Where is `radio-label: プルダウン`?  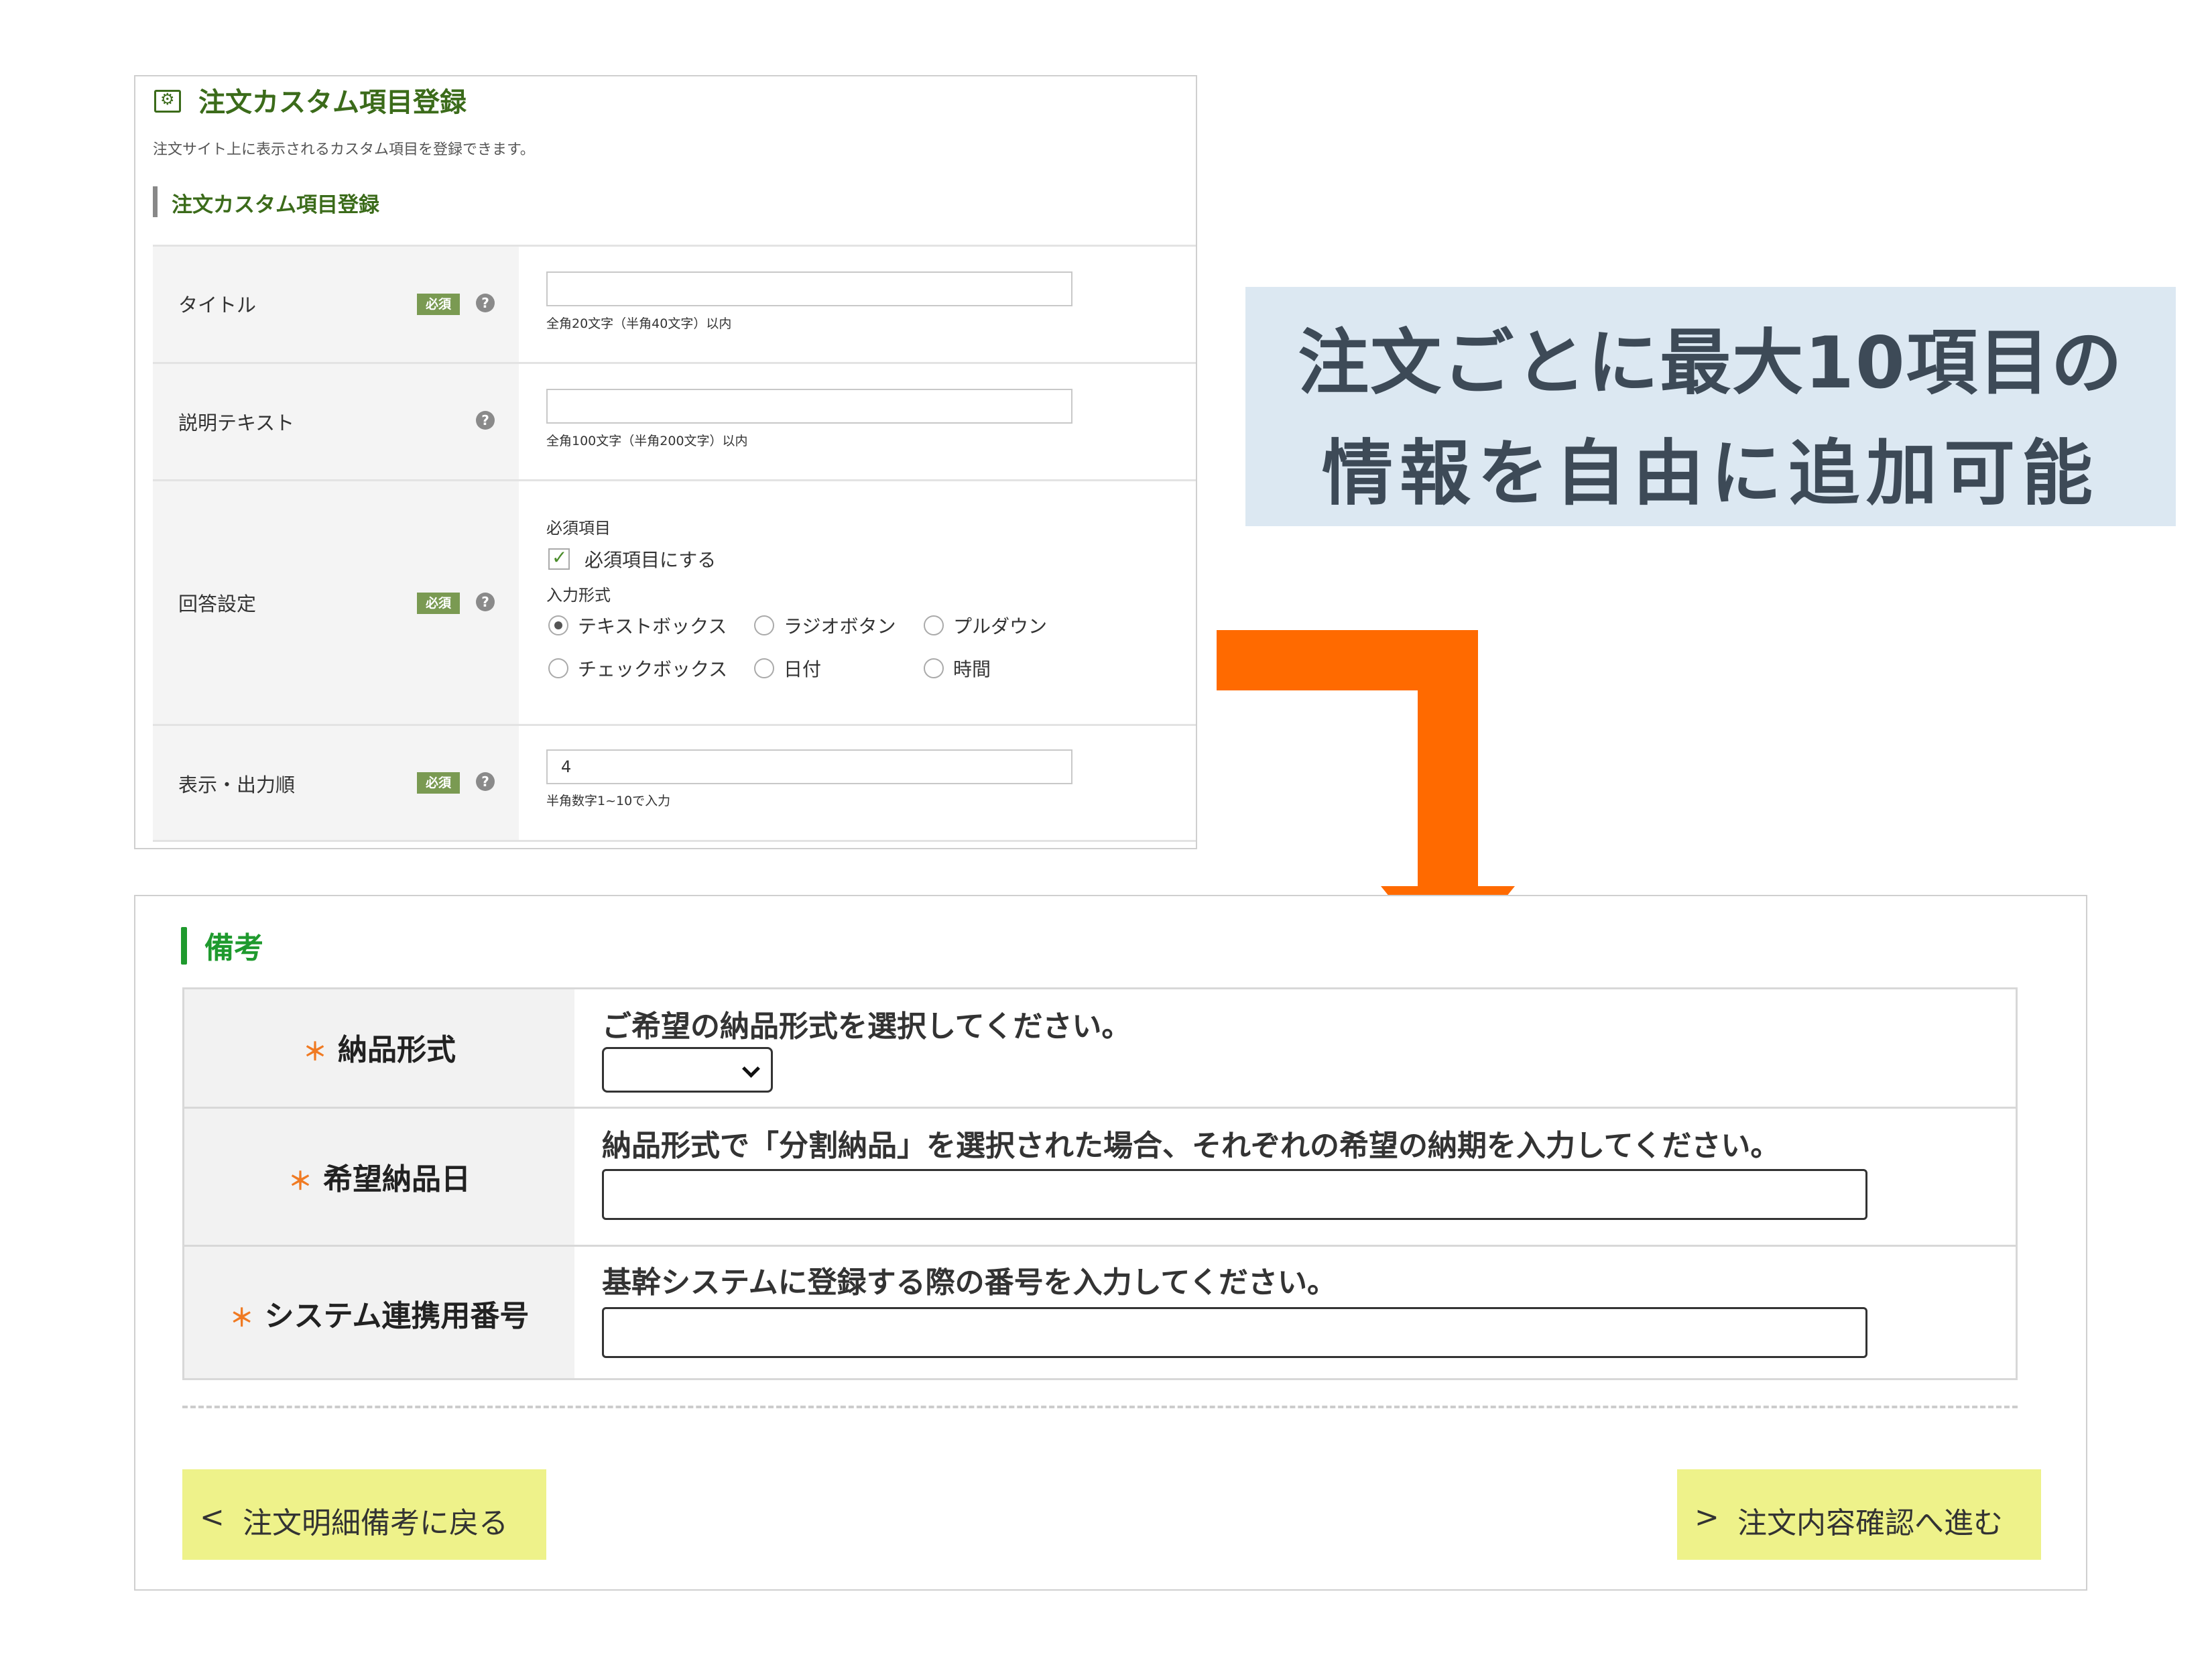 radio-label: プルダウン is located at coordinates (1000, 626).